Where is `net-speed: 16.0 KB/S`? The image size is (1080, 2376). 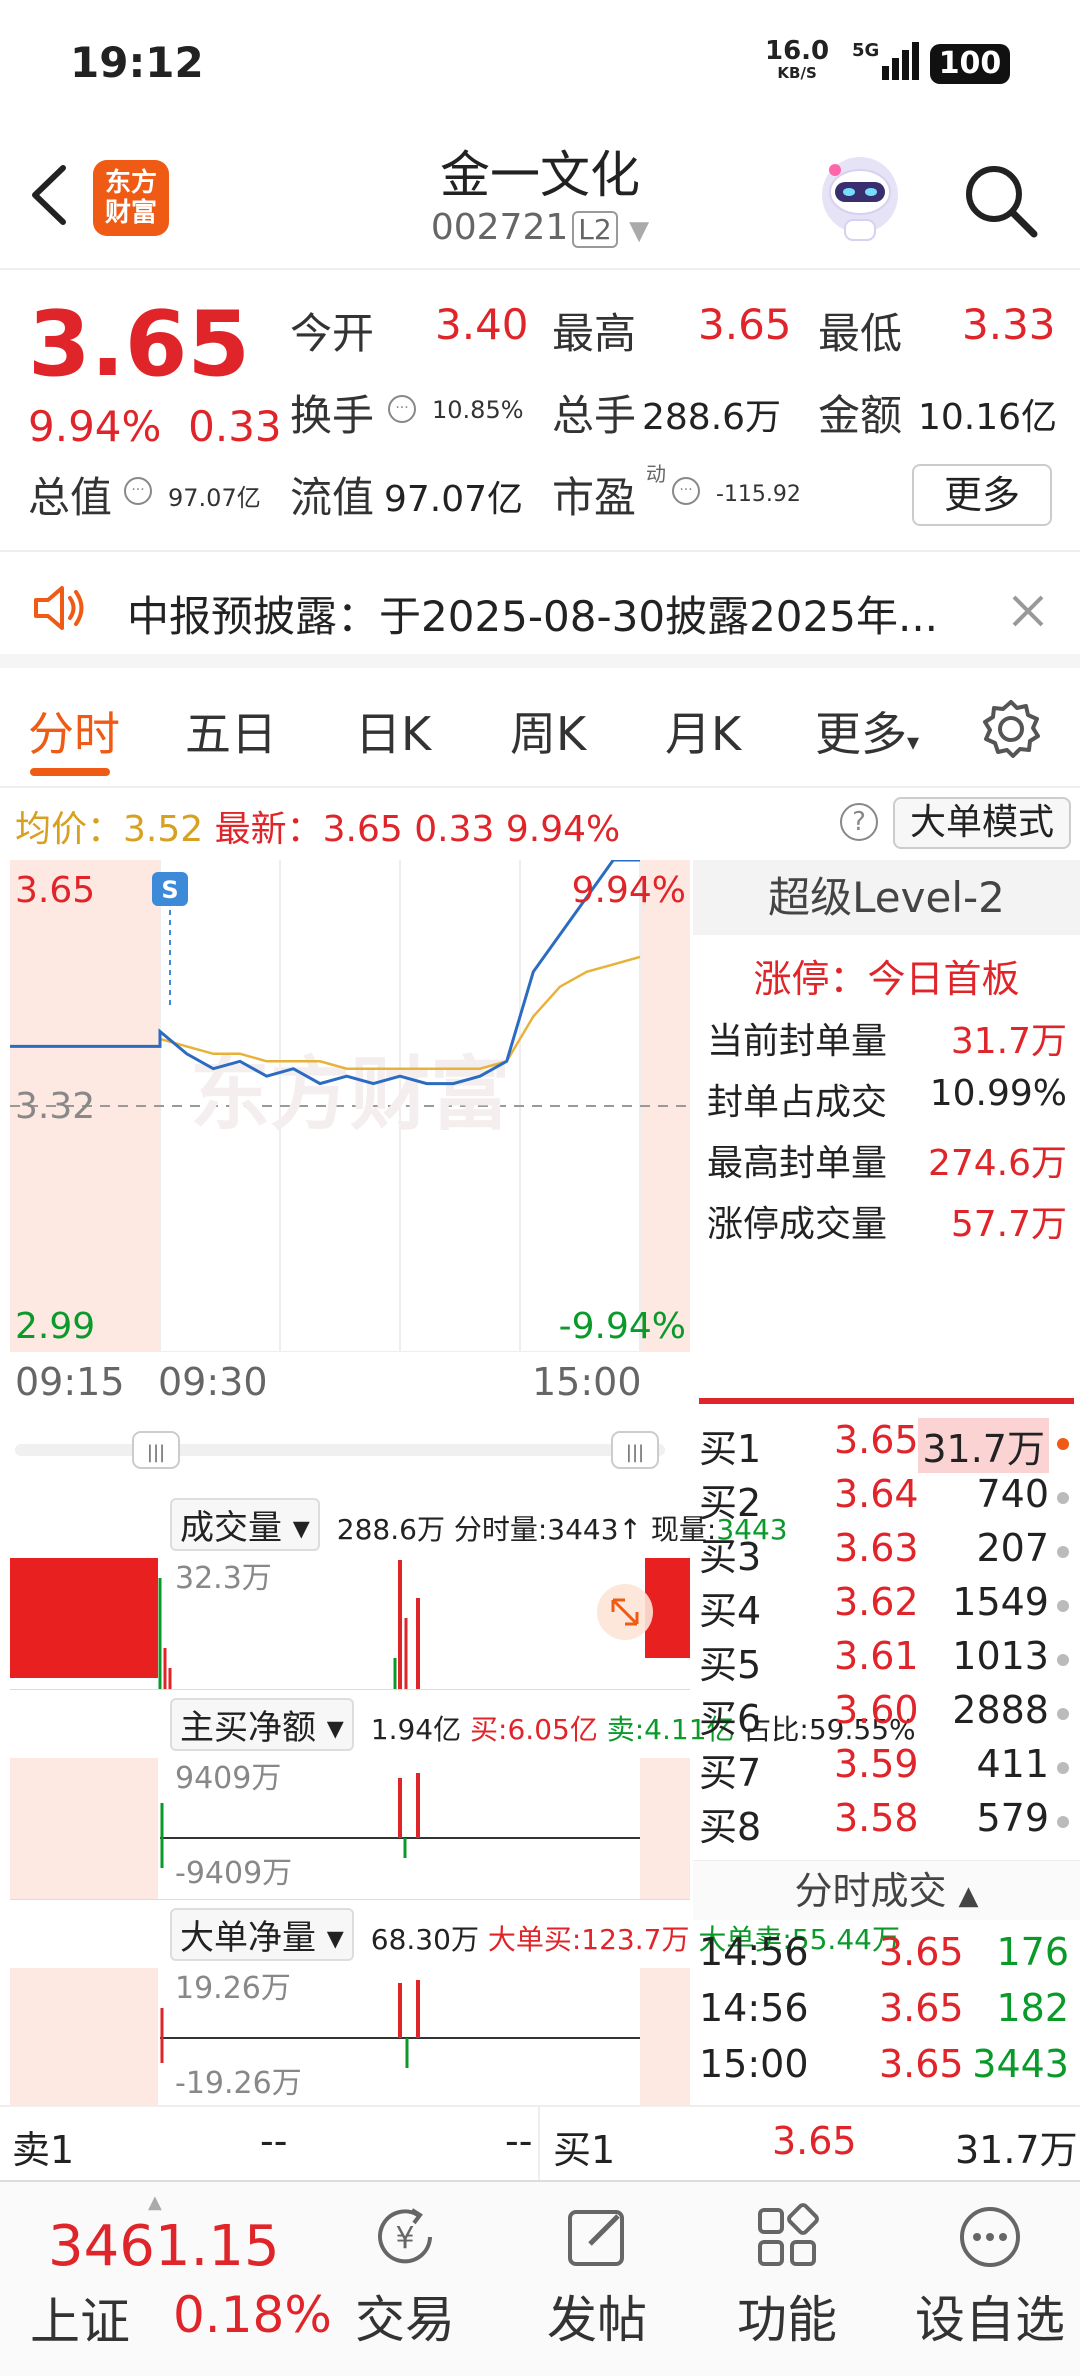
net-speed: 16.0 KB/S is located at coordinates (797, 61).